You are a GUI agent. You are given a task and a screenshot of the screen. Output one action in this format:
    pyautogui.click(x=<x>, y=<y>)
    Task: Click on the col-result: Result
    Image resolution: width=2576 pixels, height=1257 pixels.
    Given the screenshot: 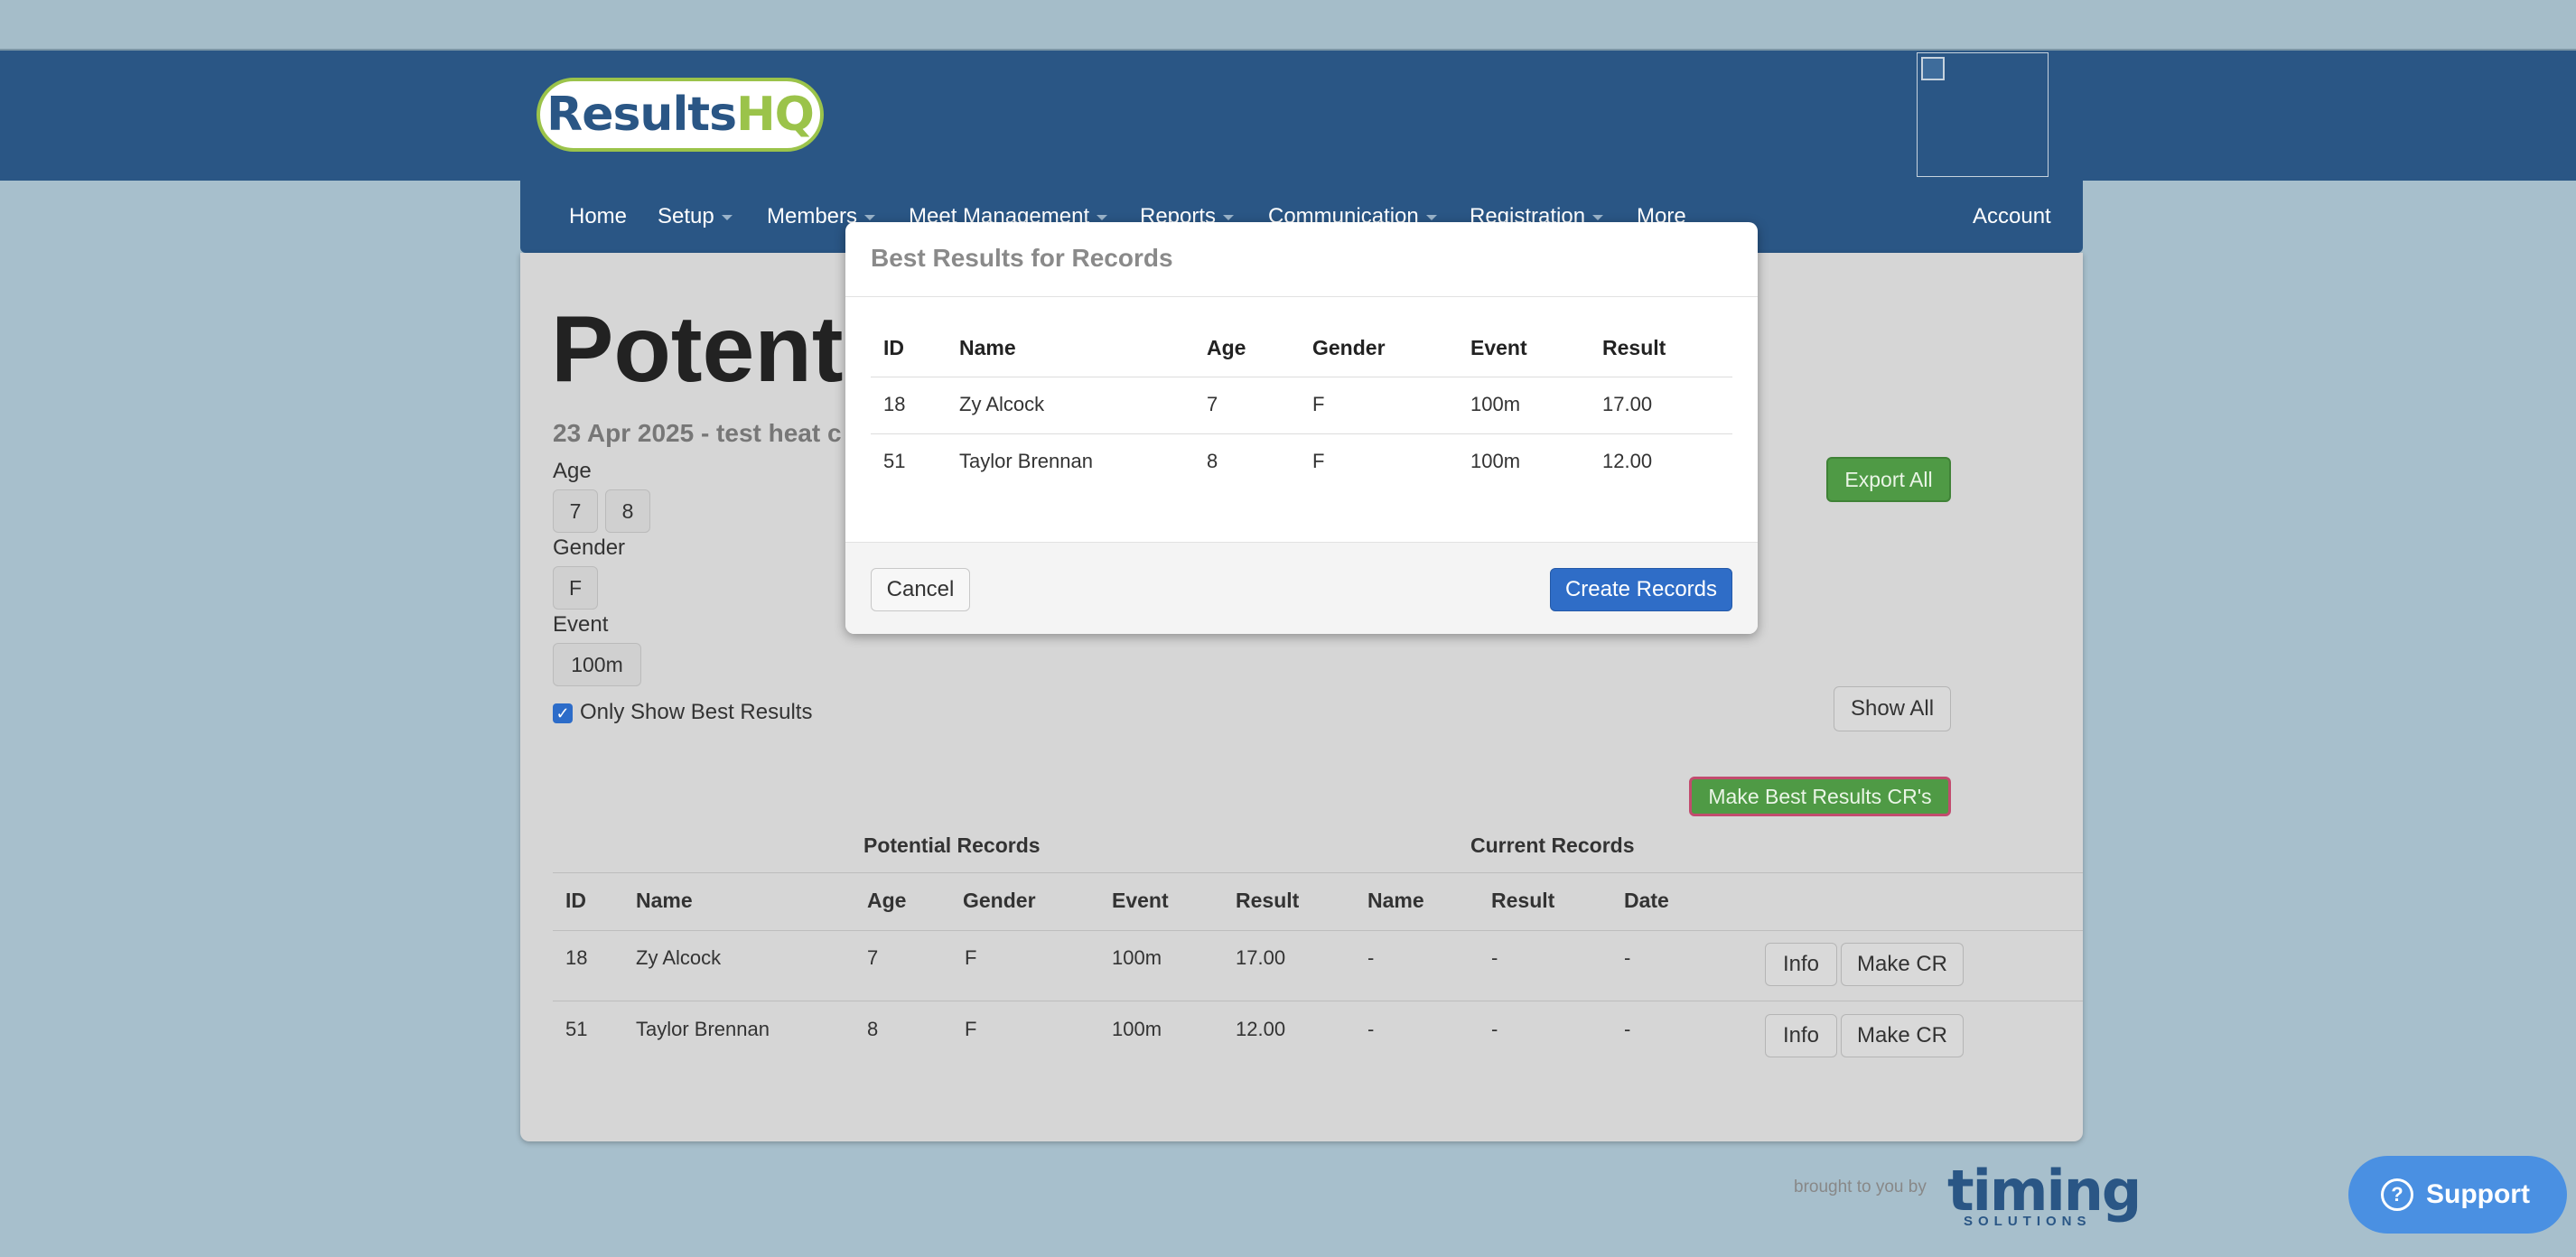 What is the action you would take?
    pyautogui.click(x=1268, y=900)
    